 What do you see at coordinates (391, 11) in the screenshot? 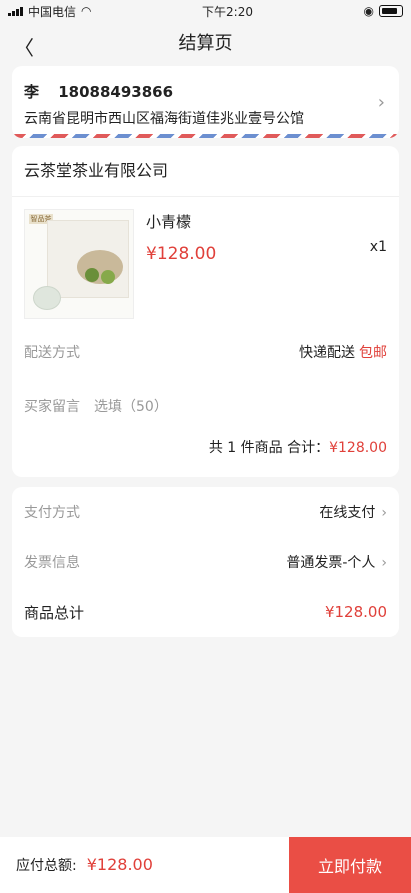
I see `battery-icon` at bounding box center [391, 11].